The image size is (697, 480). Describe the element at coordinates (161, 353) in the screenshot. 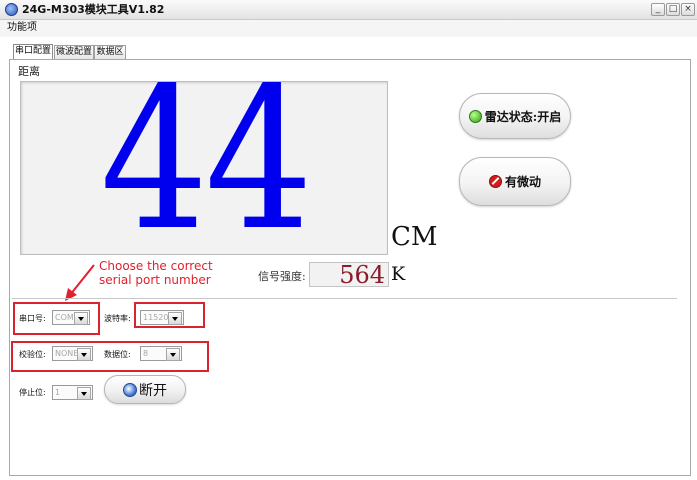

I see `databits-select: 8` at that location.